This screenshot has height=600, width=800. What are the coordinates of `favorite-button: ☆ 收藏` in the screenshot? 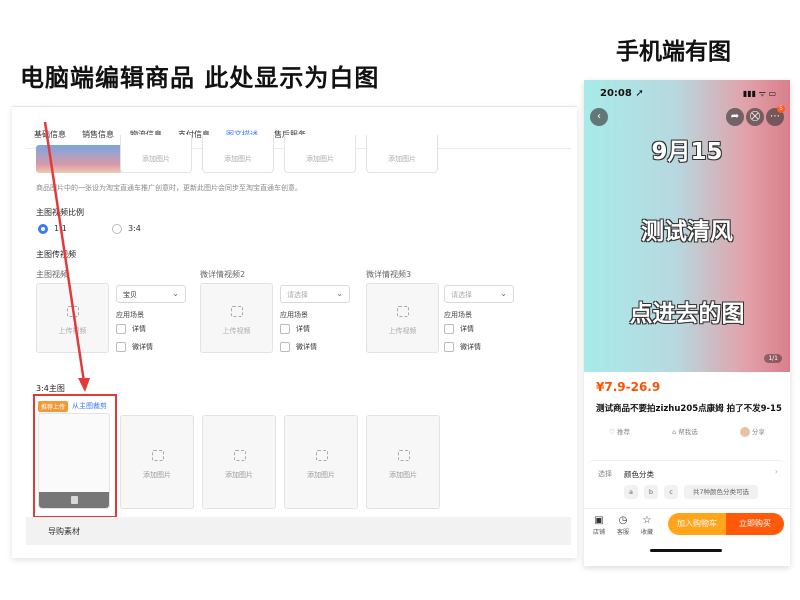 It's located at (647, 525).